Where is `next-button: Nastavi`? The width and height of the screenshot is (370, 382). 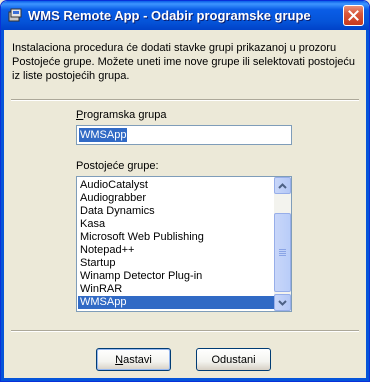
next-button: Nastavi is located at coordinates (133, 359).